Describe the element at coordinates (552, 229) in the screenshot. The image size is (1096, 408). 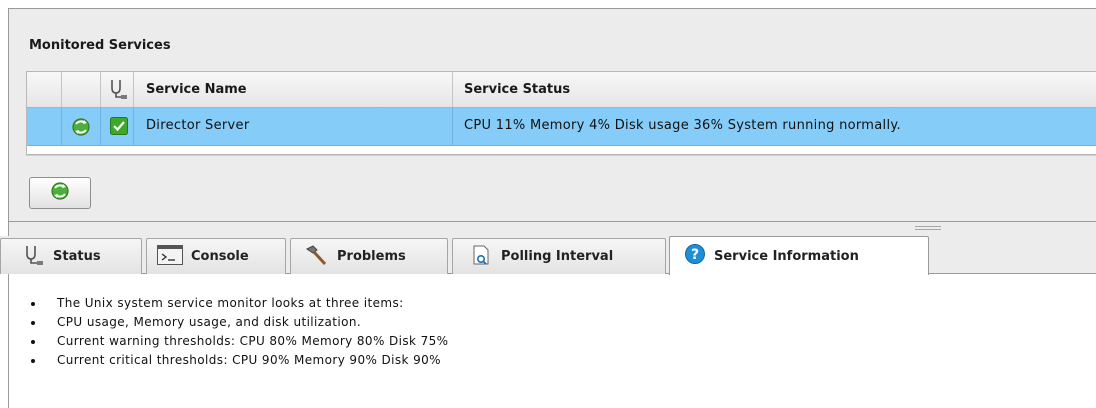
I see `panel-splitter` at that location.